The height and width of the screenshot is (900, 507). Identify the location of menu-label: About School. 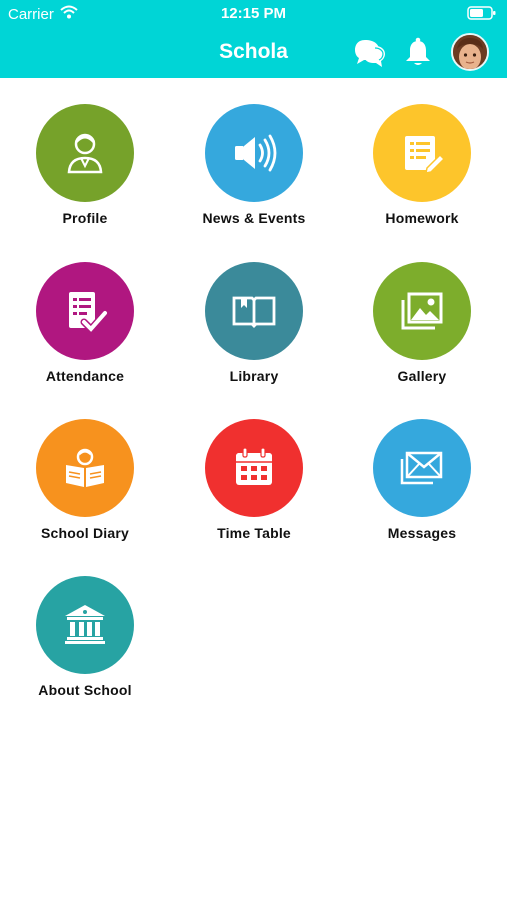
(85, 690).